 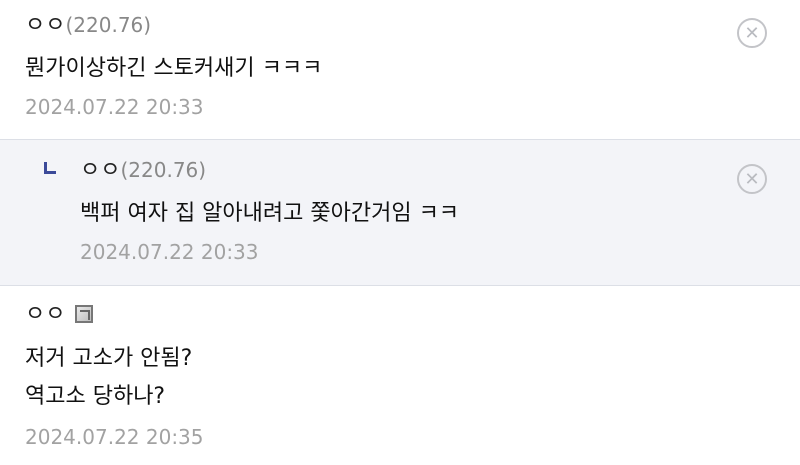 I want to click on comment-text: 역고소 당하나?, so click(x=95, y=396).